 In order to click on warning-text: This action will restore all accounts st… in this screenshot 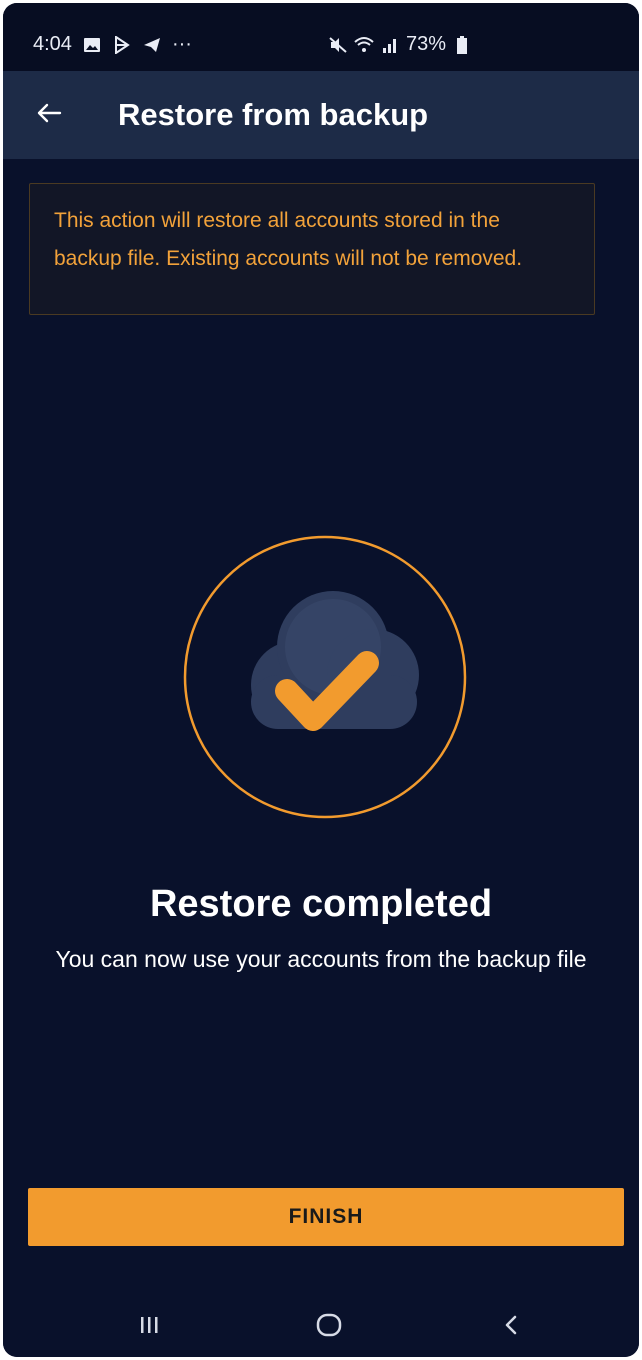, I will do `click(288, 239)`.